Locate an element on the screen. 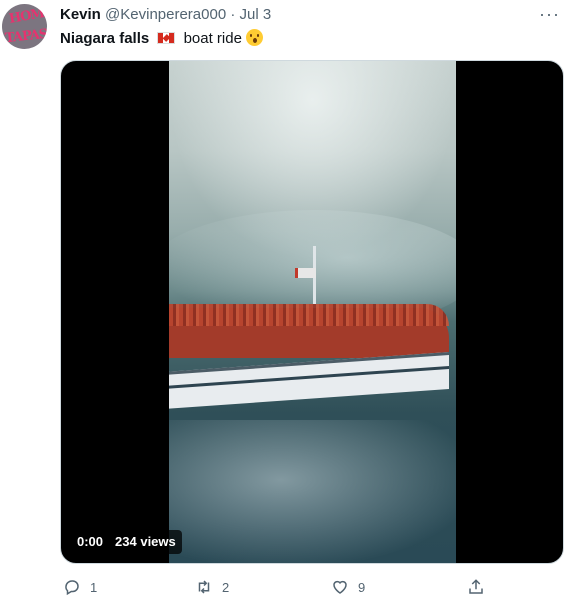 This screenshot has height=605, width=568. tweet-actions: 1 2 9 is located at coordinates (290, 587).